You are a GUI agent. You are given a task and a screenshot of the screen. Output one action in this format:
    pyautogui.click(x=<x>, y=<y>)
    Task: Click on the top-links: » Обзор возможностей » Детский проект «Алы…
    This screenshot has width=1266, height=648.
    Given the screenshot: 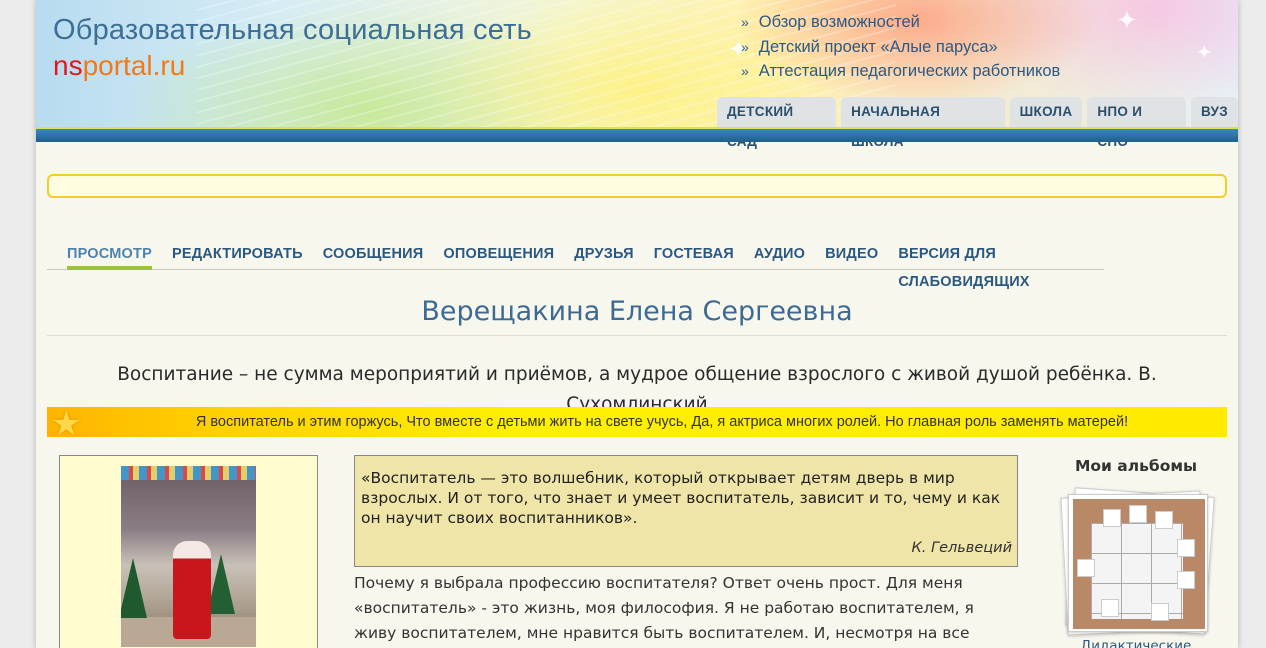 What is the action you would take?
    pyautogui.click(x=900, y=47)
    